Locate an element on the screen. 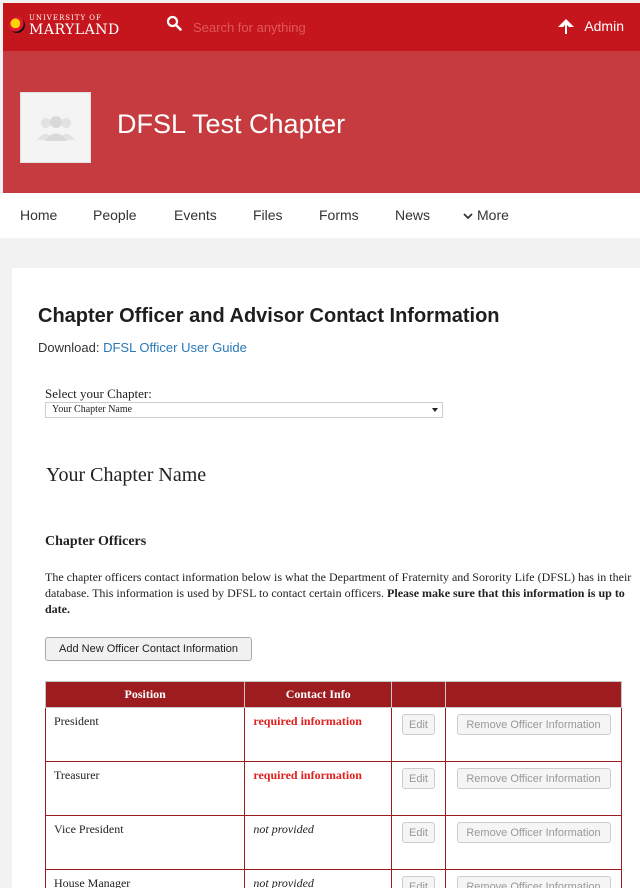 Image resolution: width=640 pixels, height=888 pixels. logo-big-text: MARYLAND is located at coordinates (74, 30).